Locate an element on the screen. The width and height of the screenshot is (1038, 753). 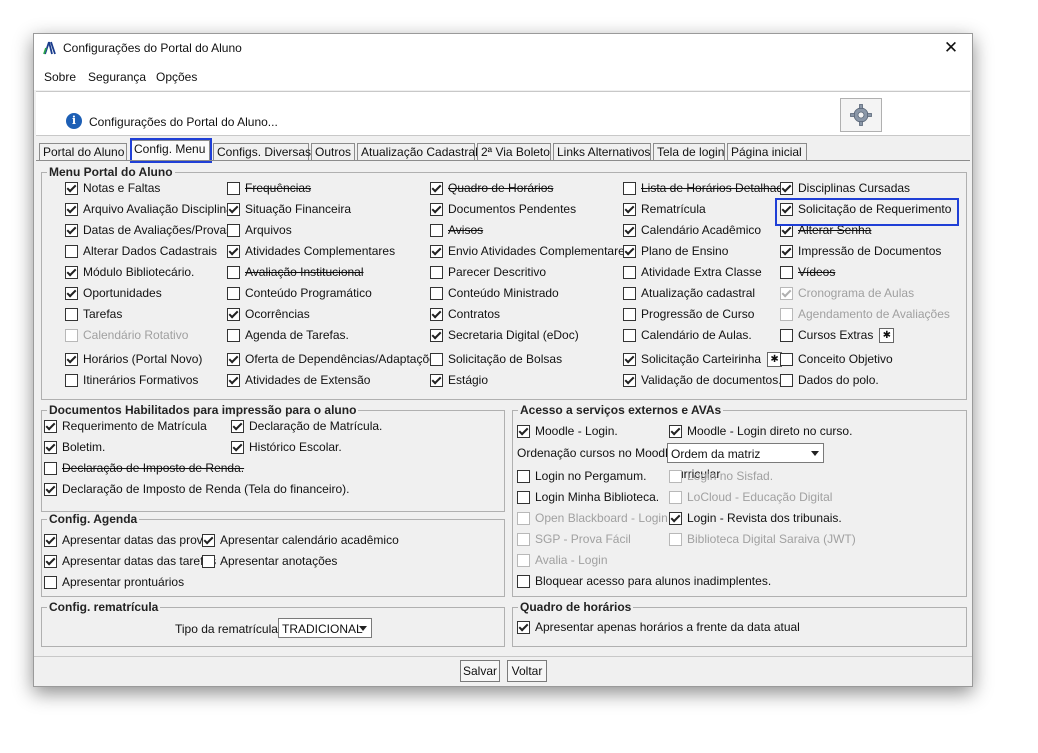
checkbox-apresentar-calendario-academico: Apresentar calendário acadêmico is located at coordinates (300, 540).